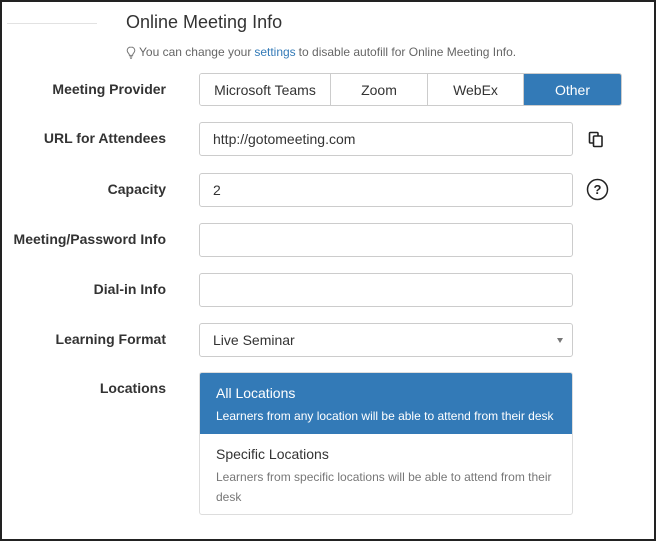 The image size is (656, 541). What do you see at coordinates (52, 23) in the screenshot?
I see `divider` at bounding box center [52, 23].